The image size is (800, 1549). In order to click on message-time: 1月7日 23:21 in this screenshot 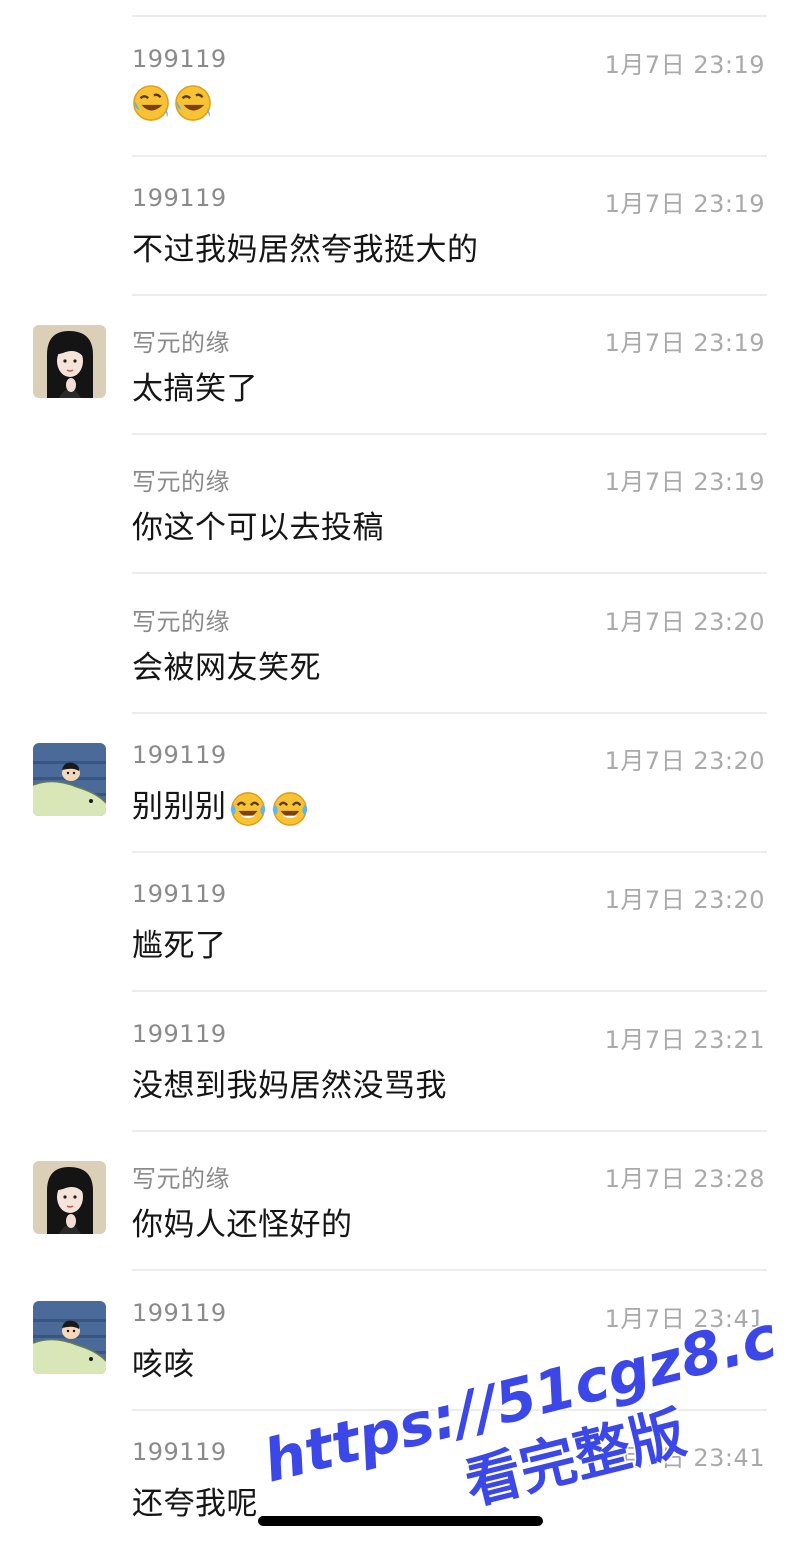, I will do `click(684, 1040)`.